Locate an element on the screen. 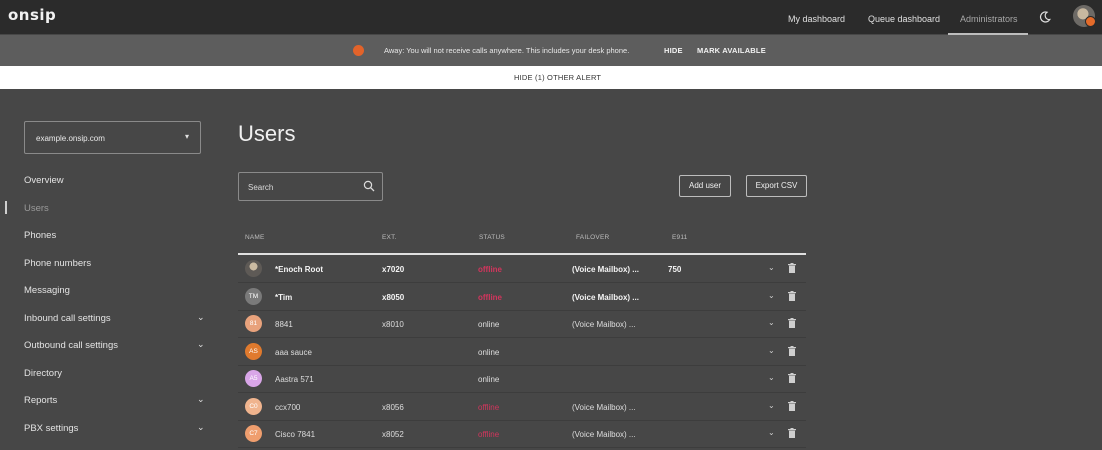  column-header-failover: FAILOVER is located at coordinates (592, 237).